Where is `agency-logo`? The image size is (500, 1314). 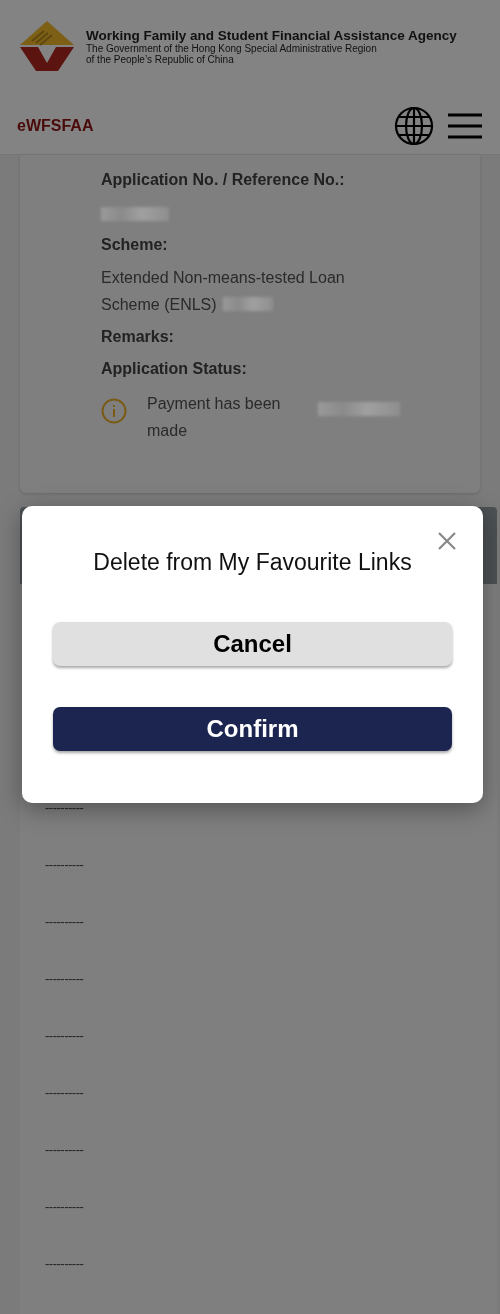
agency-logo is located at coordinates (47, 46).